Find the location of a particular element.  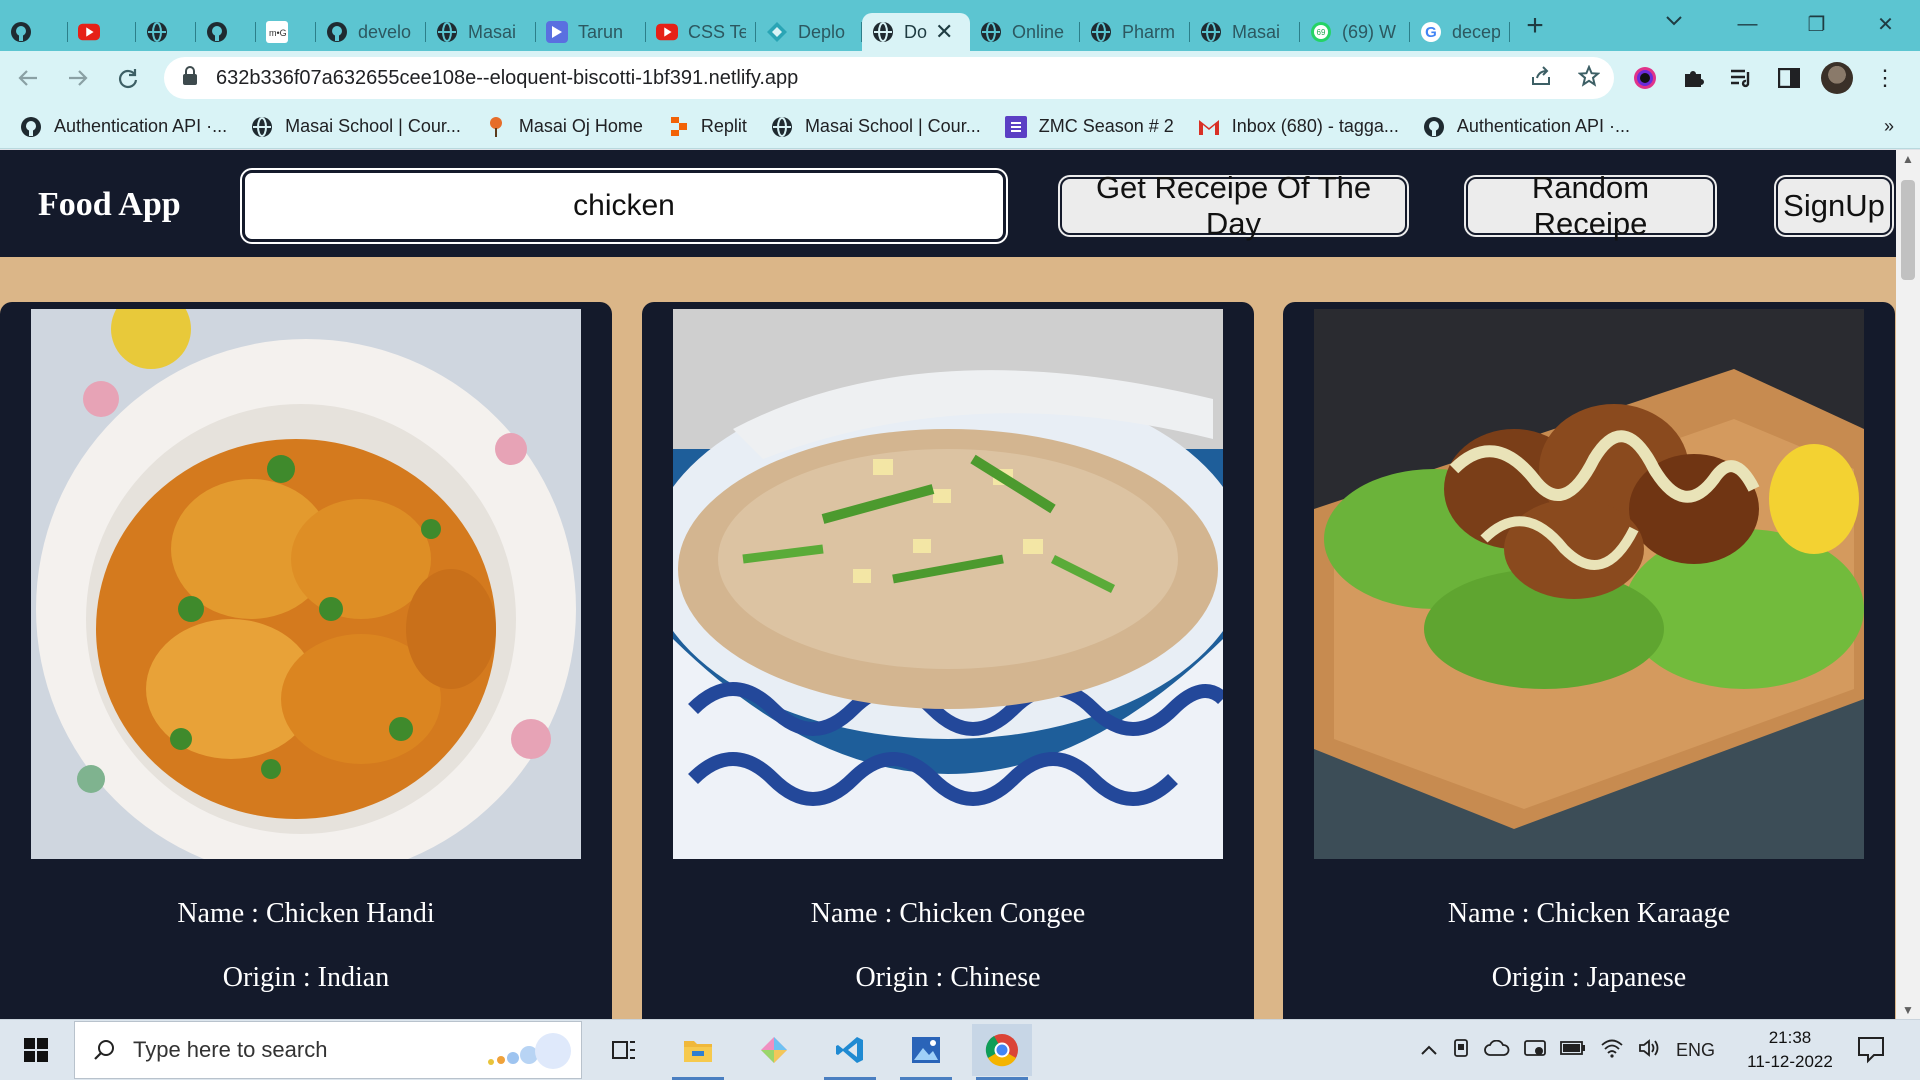

onedrive-cloud-icon is located at coordinates (1497, 1050).